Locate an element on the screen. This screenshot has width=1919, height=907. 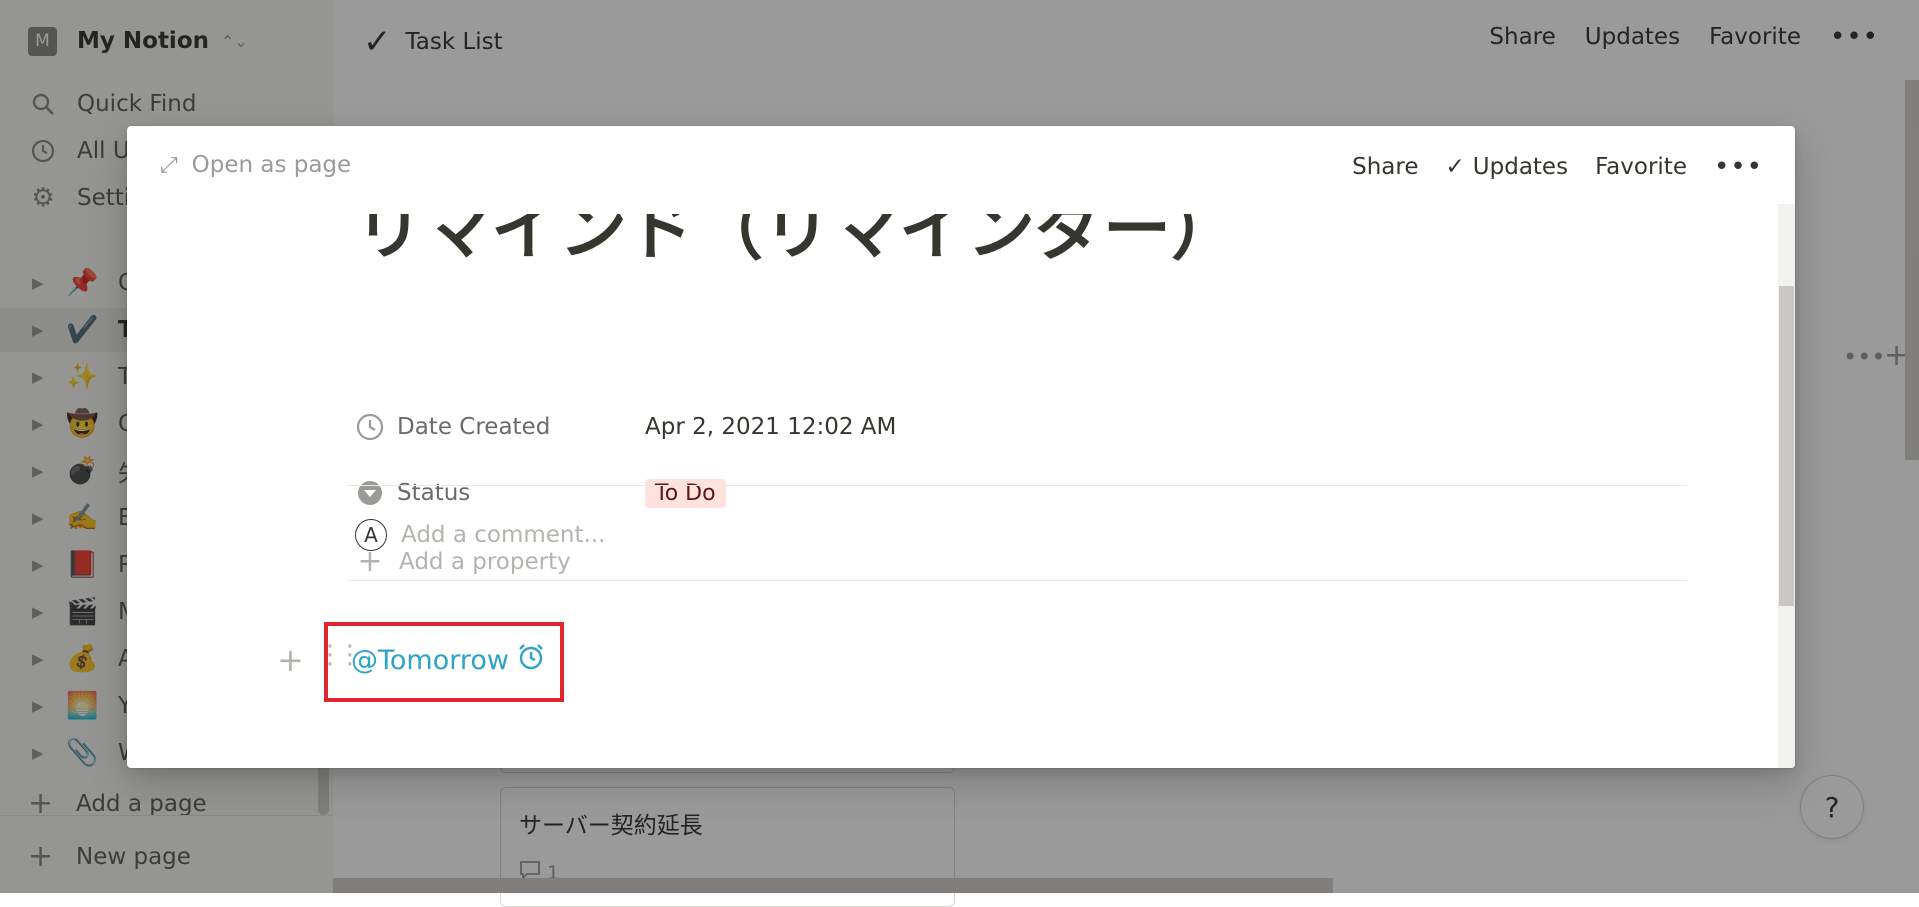
modal-share-button: Share is located at coordinates (1385, 167).